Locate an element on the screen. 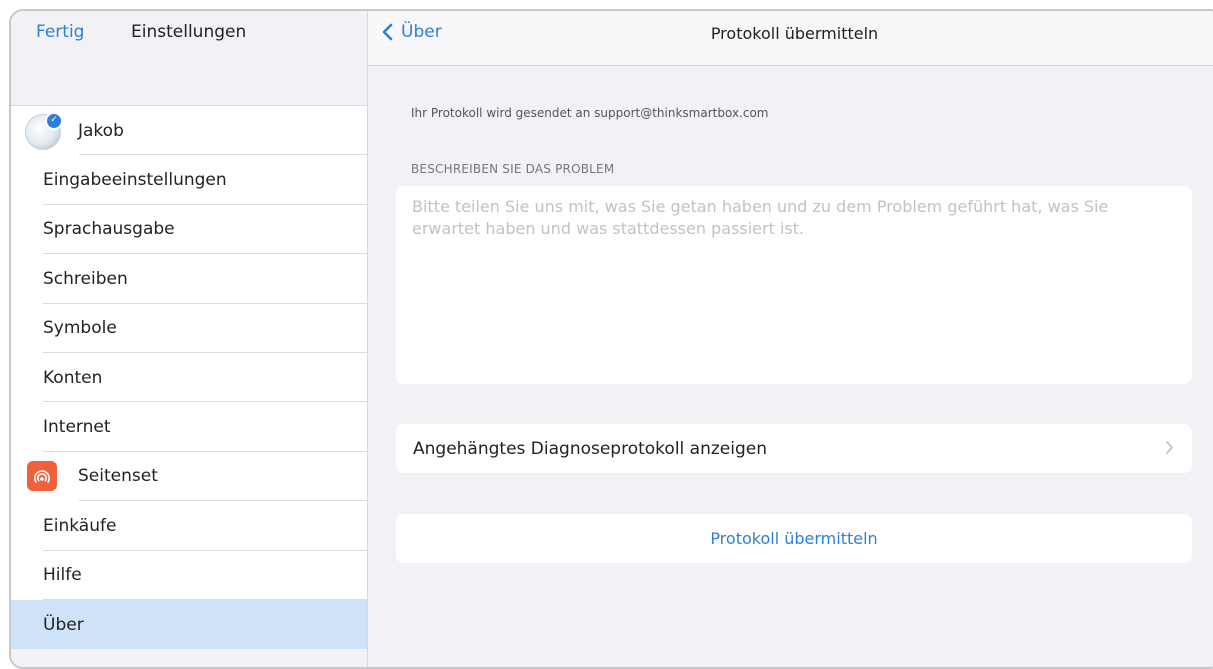 The height and width of the screenshot is (669, 1213). sidebar-item-label: Konten is located at coordinates (73, 377).